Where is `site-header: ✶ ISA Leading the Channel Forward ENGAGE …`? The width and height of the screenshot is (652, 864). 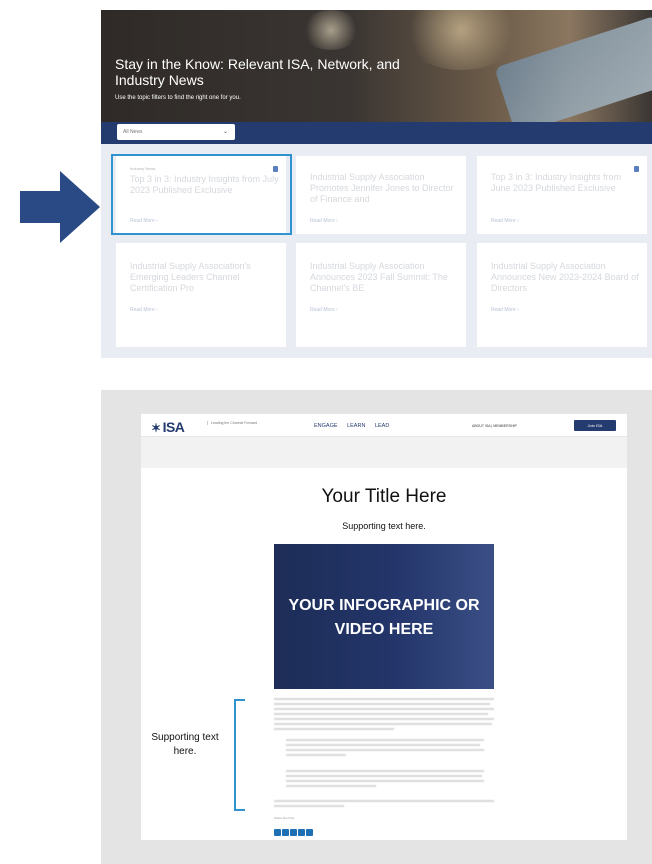
site-header: ✶ ISA Leading the Channel Forward ENGAGE … is located at coordinates (384, 425).